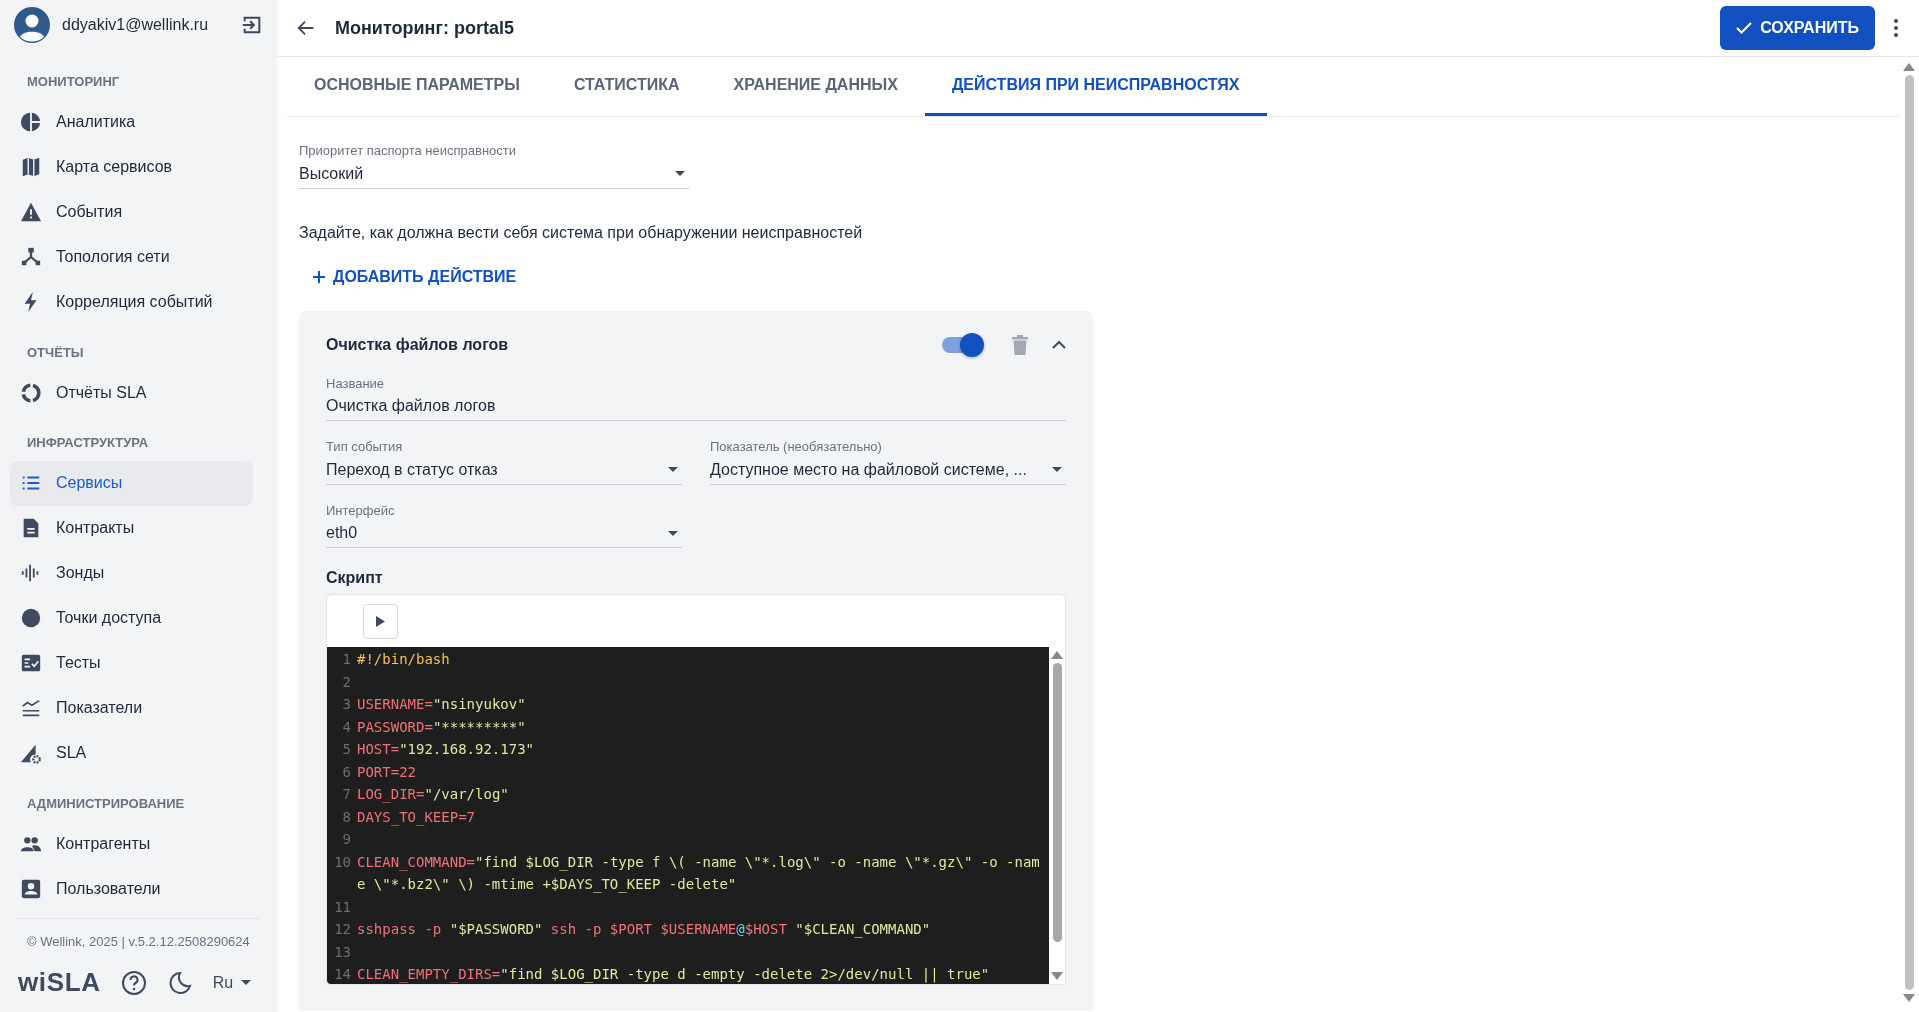  Describe the element at coordinates (346, 659) in the screenshot. I see `line-number: 1` at that location.